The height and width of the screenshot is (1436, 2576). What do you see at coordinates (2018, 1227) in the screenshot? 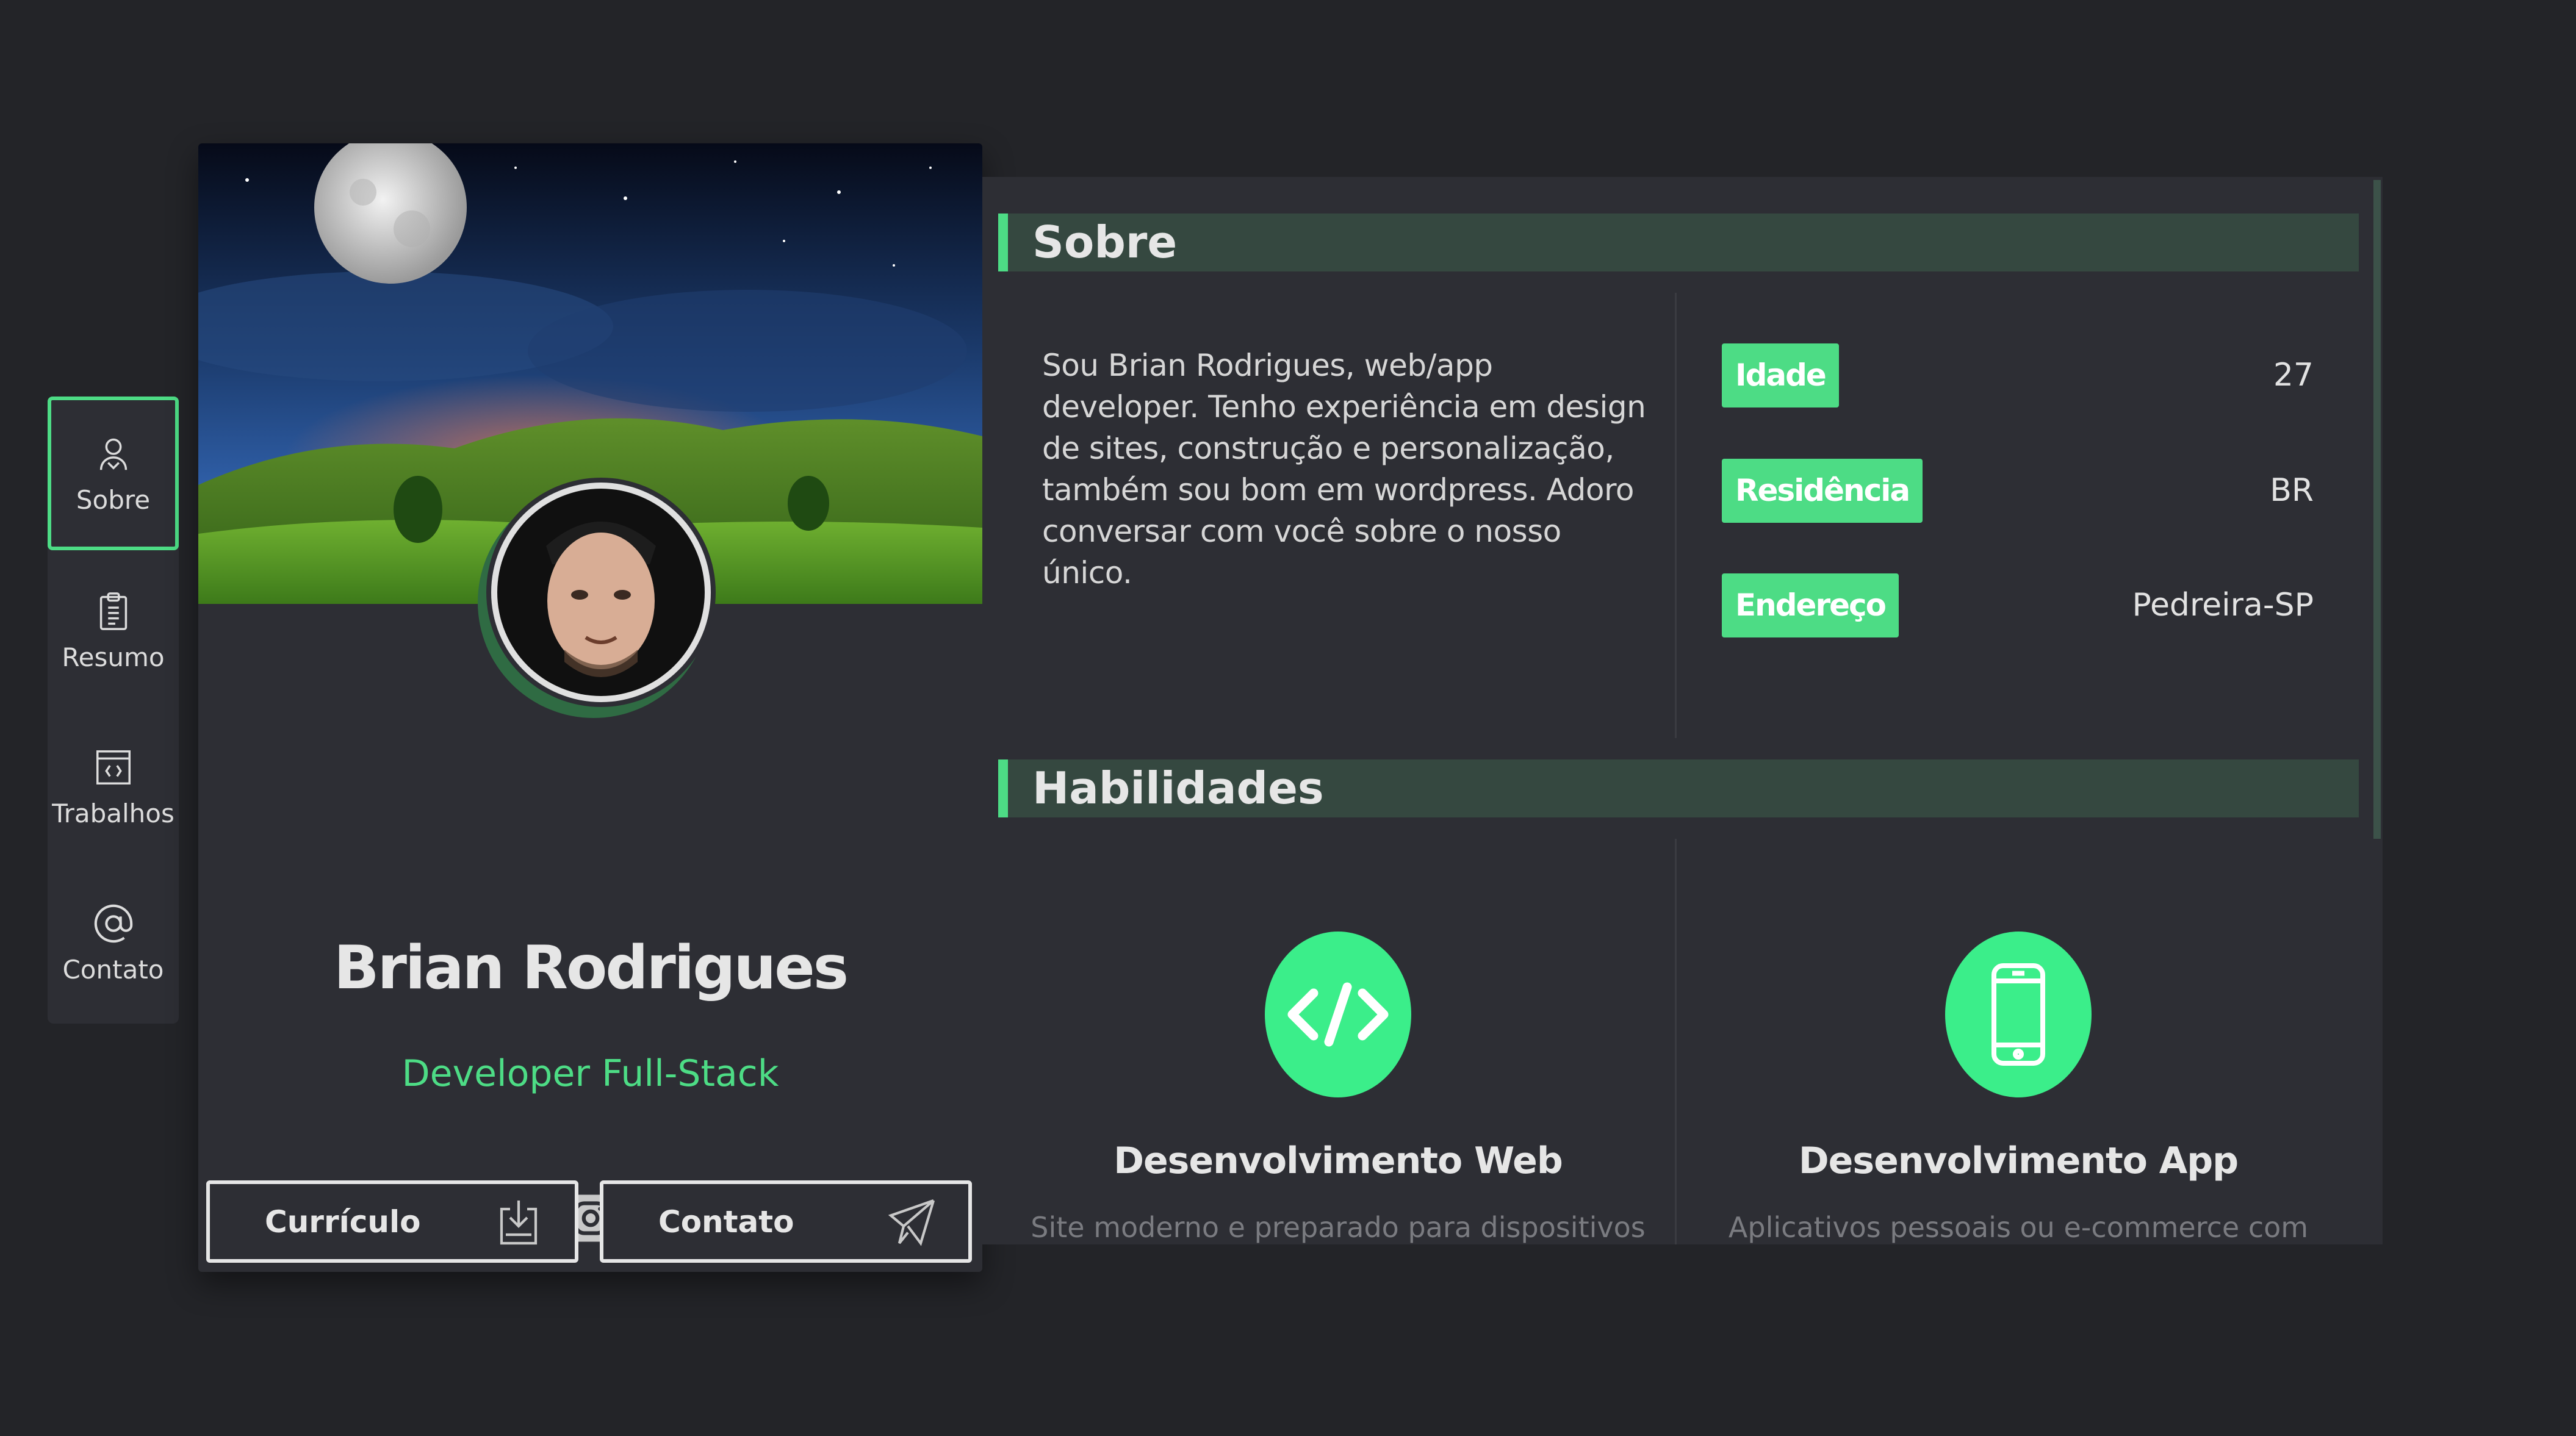
I see `skill-description: Aplicativos pessoais ou e-commerce com` at bounding box center [2018, 1227].